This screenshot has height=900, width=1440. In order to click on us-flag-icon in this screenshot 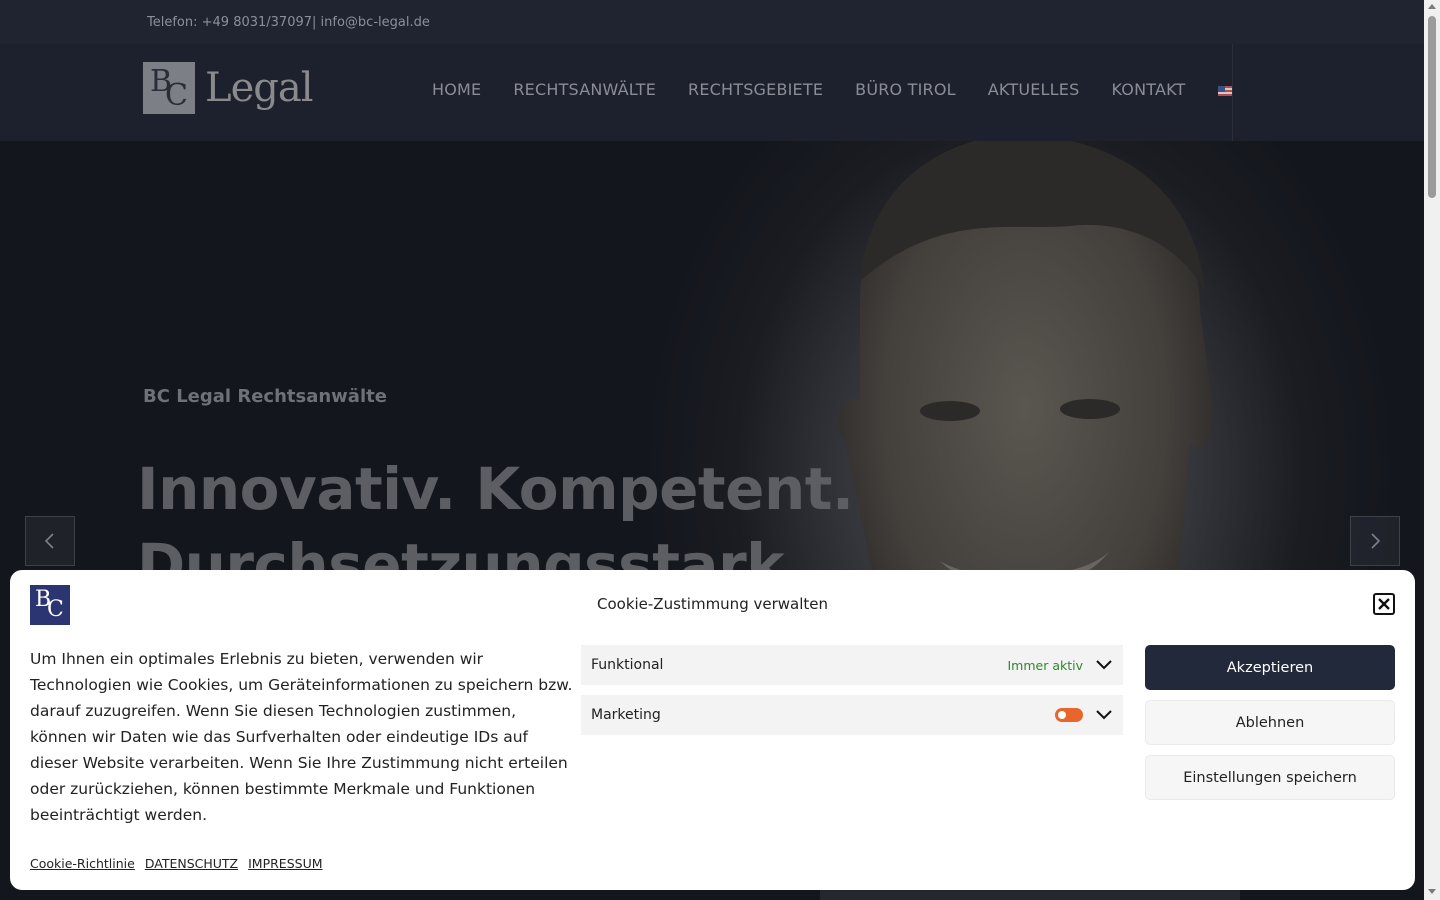, I will do `click(1225, 91)`.